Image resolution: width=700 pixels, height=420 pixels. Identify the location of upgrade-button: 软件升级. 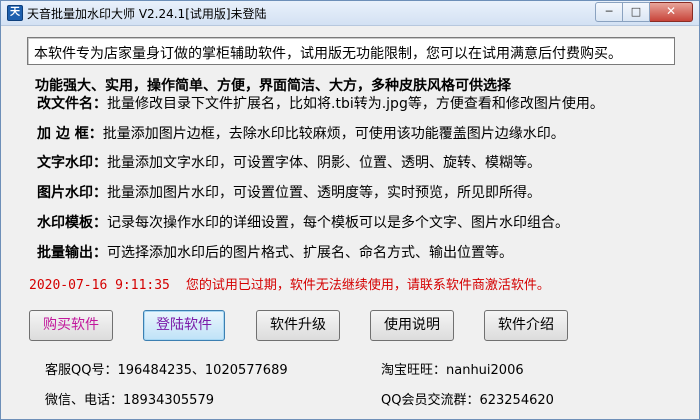
(298, 325).